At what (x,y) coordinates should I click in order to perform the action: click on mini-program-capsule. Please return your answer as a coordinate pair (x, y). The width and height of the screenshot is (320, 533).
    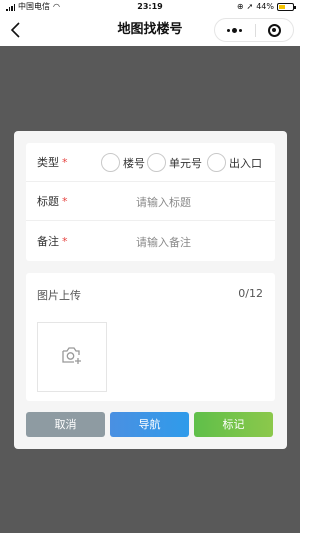
    Looking at the image, I should click on (254, 30).